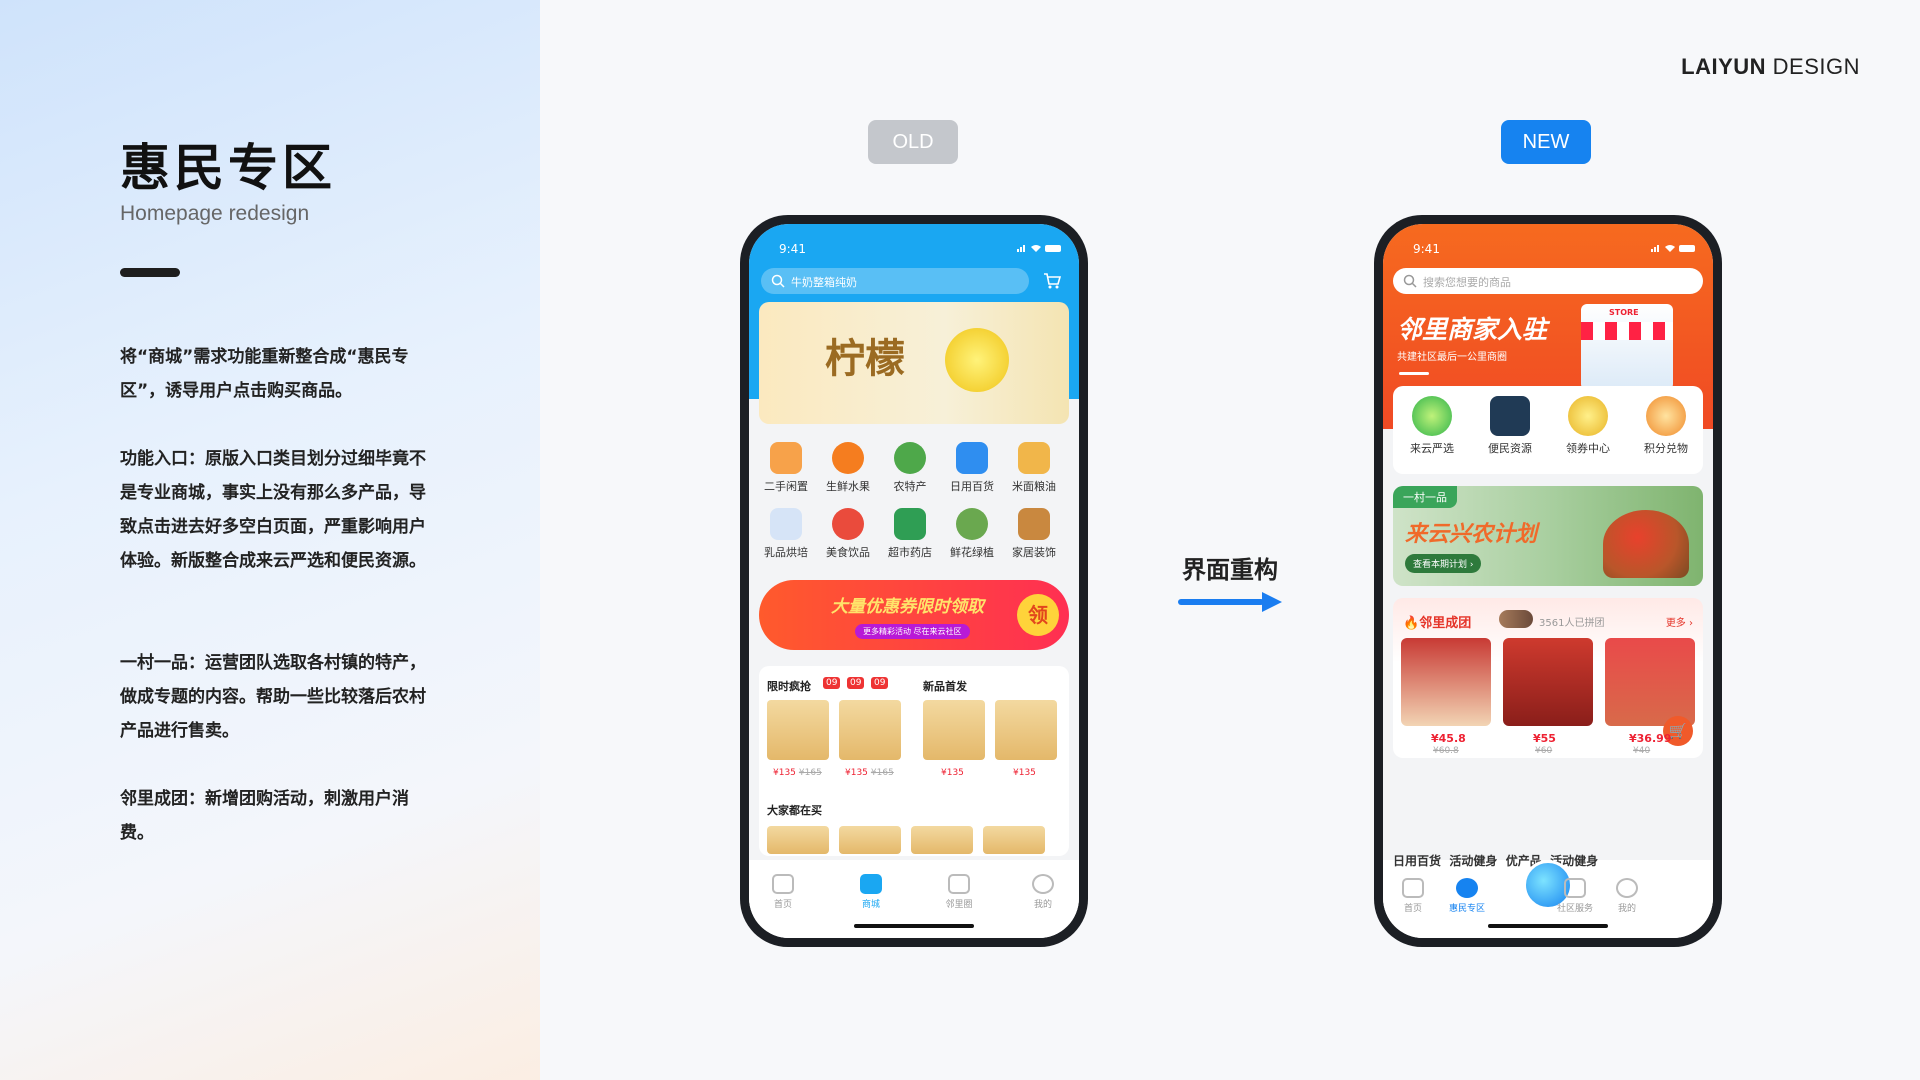 This screenshot has height=1080, width=1920. Describe the element at coordinates (1038, 615) in the screenshot. I see `promo-claim-button: 领` at that location.